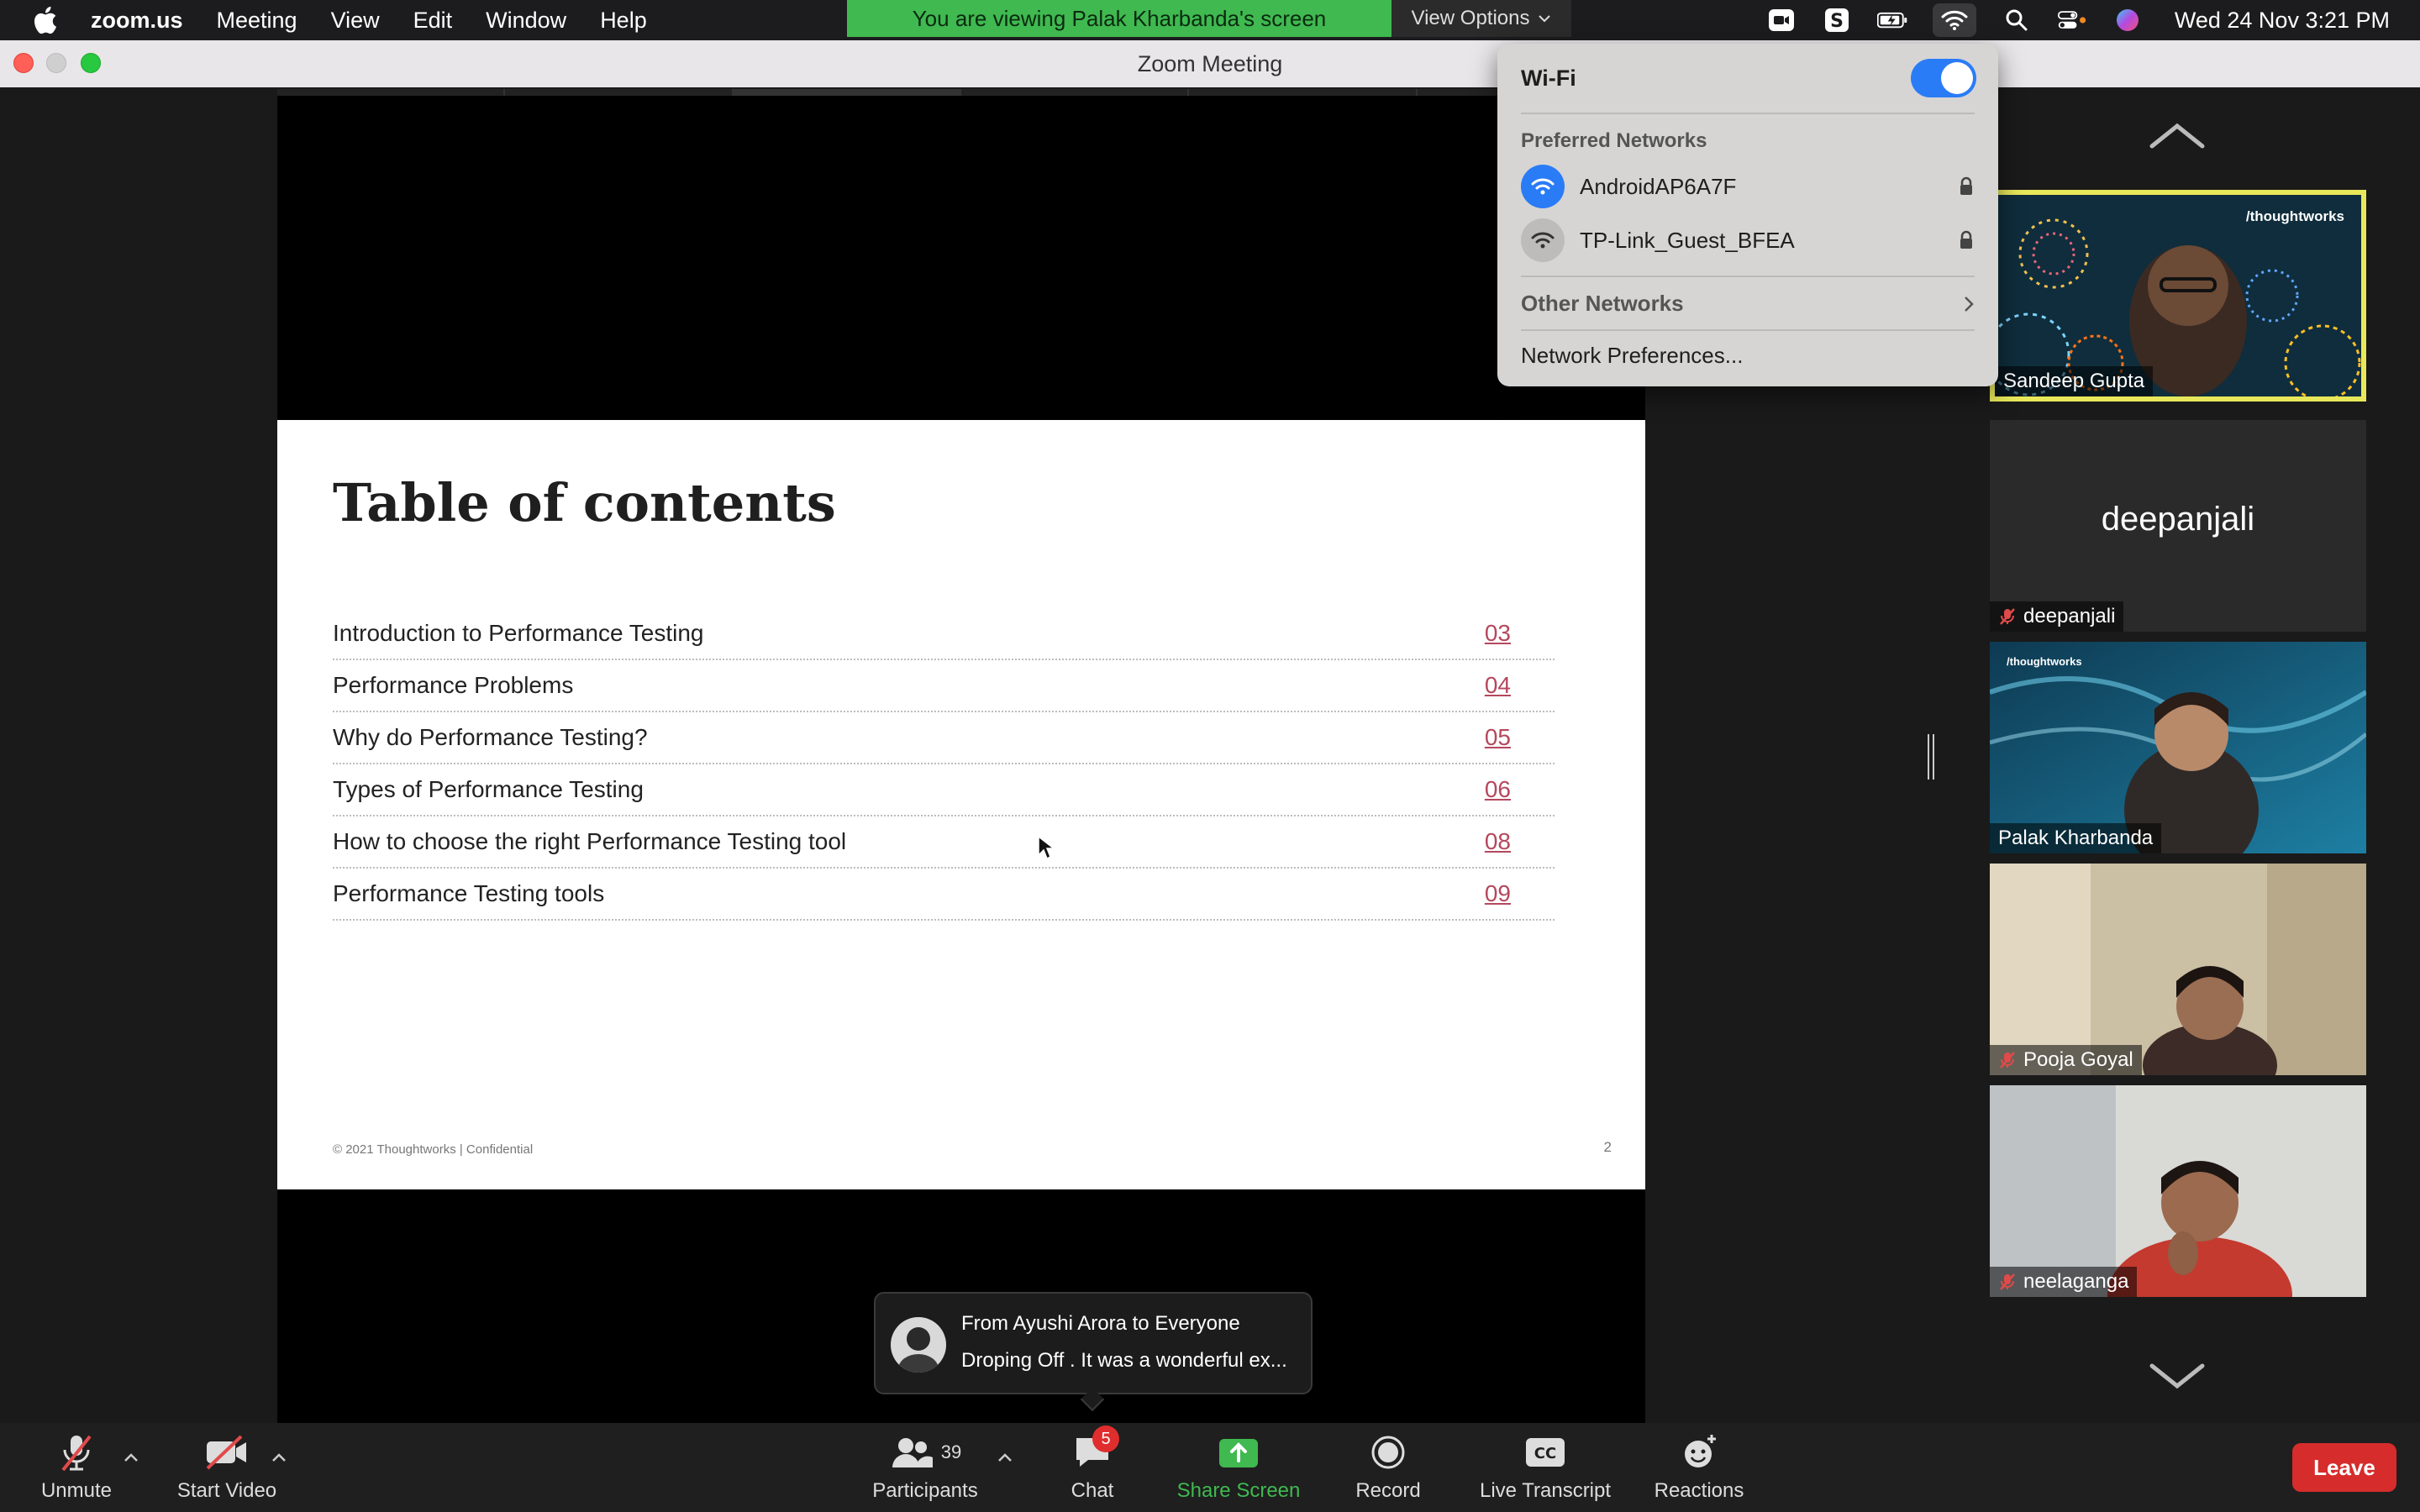  I want to click on wifi-network-item: AndroidAP6A7F, so click(1748, 186).